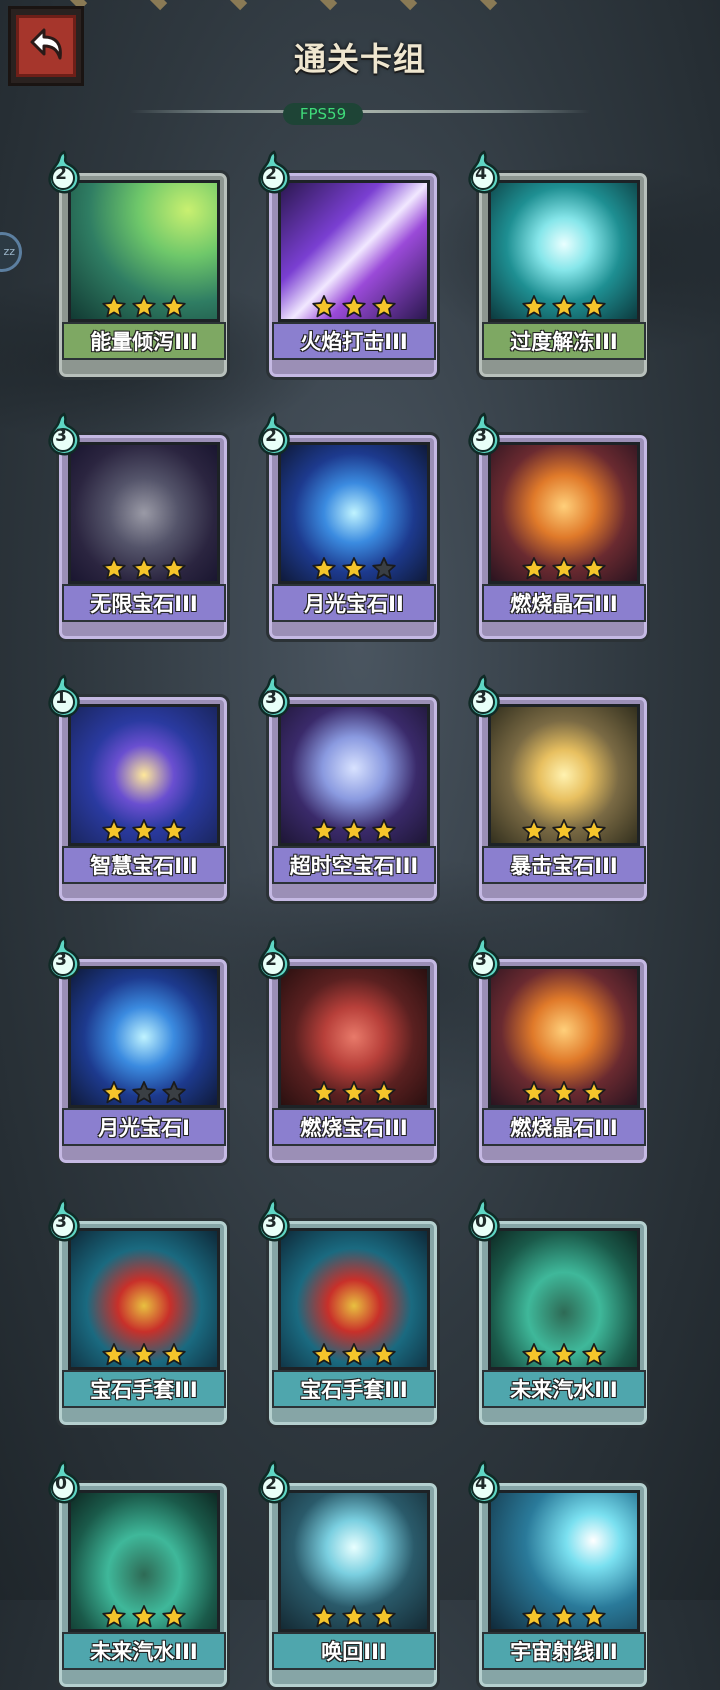  I want to click on card-name: 月光宝石I, so click(144, 1127).